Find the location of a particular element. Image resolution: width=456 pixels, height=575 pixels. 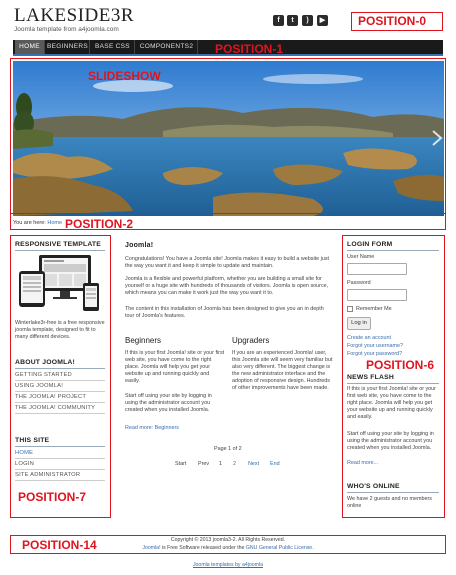

position-1-label: POSITION-1 is located at coordinates (249, 49).